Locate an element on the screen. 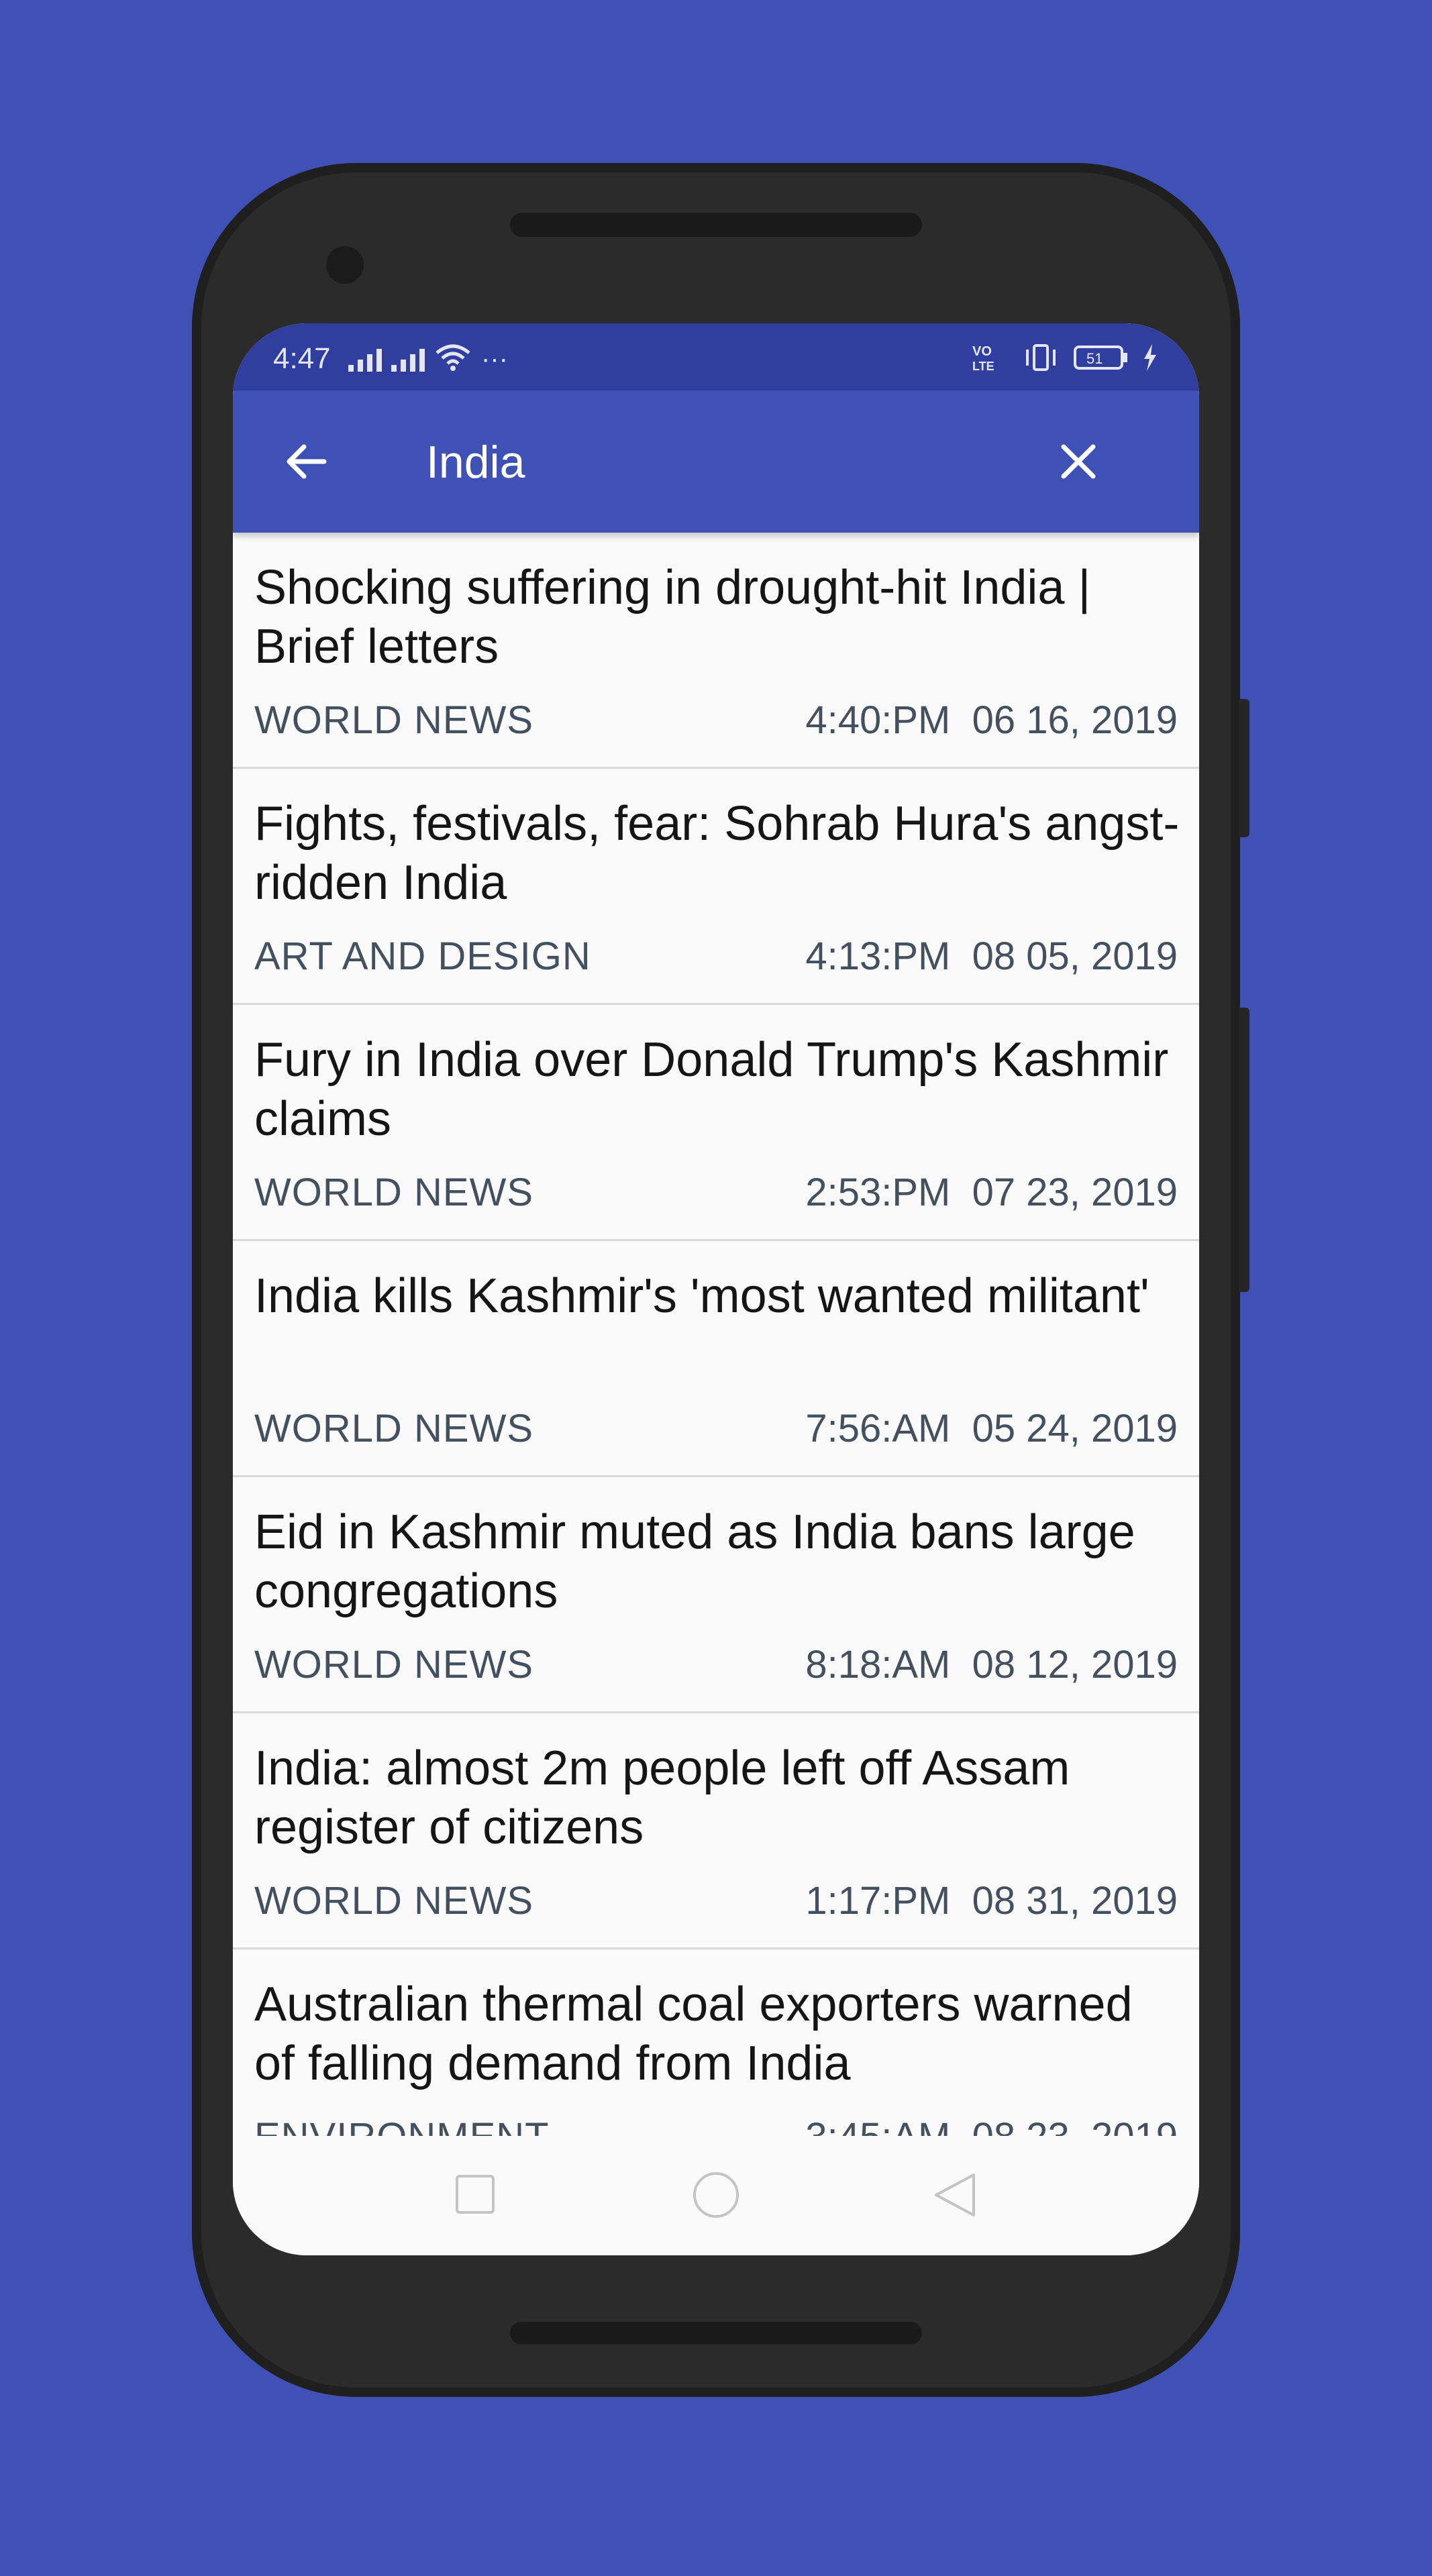 This screenshot has height=2576, width=1432. status-bar: 4:47 ··· VO LTE 51 is located at coordinates (716, 356).